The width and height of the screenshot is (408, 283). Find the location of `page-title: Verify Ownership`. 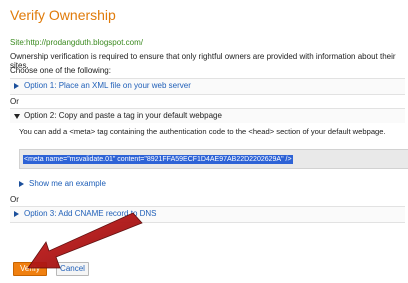

page-title: Verify Ownership is located at coordinates (63, 15).